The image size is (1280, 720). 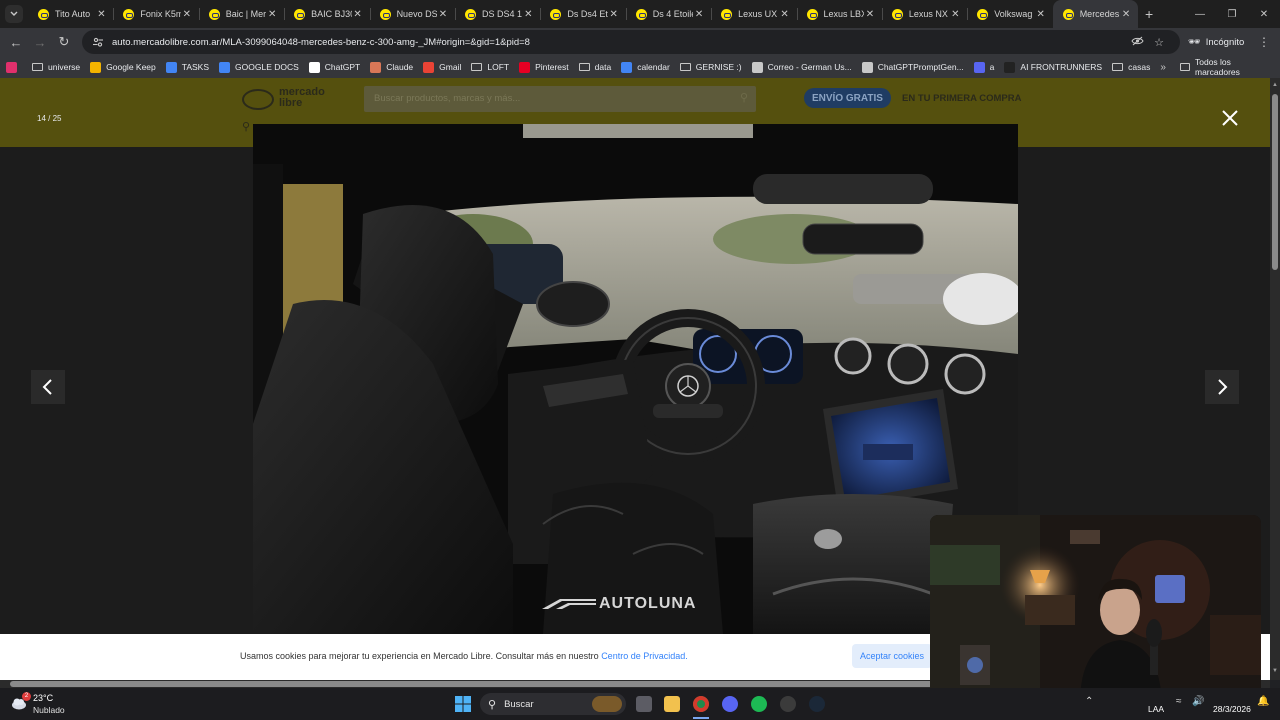 What do you see at coordinates (788, 704) in the screenshot?
I see `github-icon` at bounding box center [788, 704].